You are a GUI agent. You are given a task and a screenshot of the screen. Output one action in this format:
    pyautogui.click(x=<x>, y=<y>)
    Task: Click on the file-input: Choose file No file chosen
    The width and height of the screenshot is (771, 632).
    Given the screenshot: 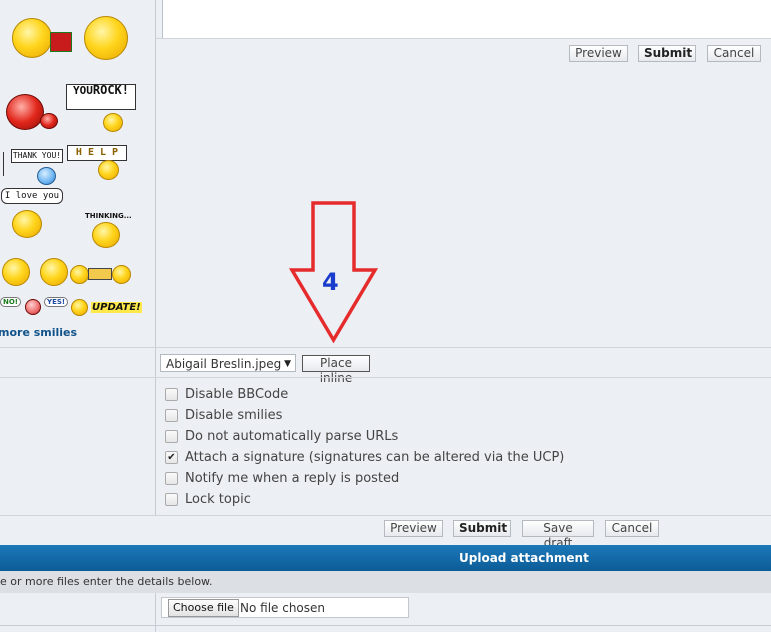 What is the action you would take?
    pyautogui.click(x=285, y=607)
    